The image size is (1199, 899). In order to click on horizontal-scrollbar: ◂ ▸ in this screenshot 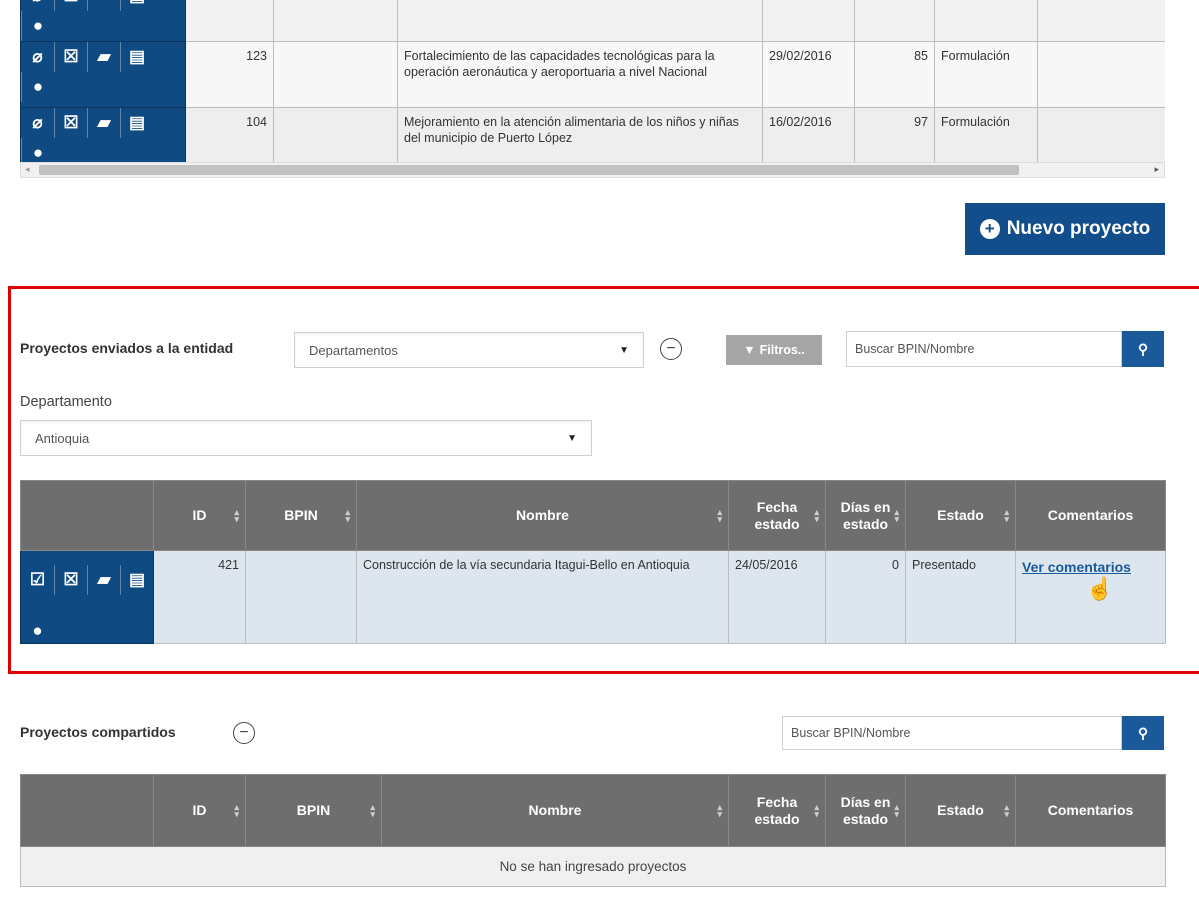, I will do `click(592, 170)`.